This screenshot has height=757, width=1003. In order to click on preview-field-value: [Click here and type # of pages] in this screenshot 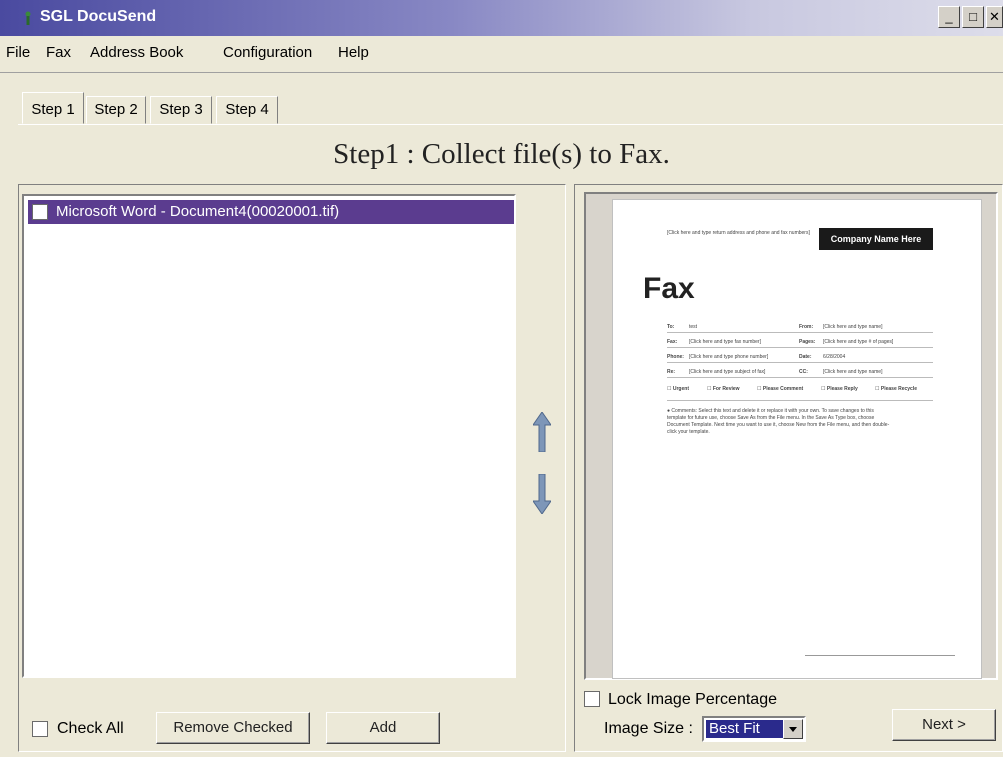, I will do `click(858, 342)`.